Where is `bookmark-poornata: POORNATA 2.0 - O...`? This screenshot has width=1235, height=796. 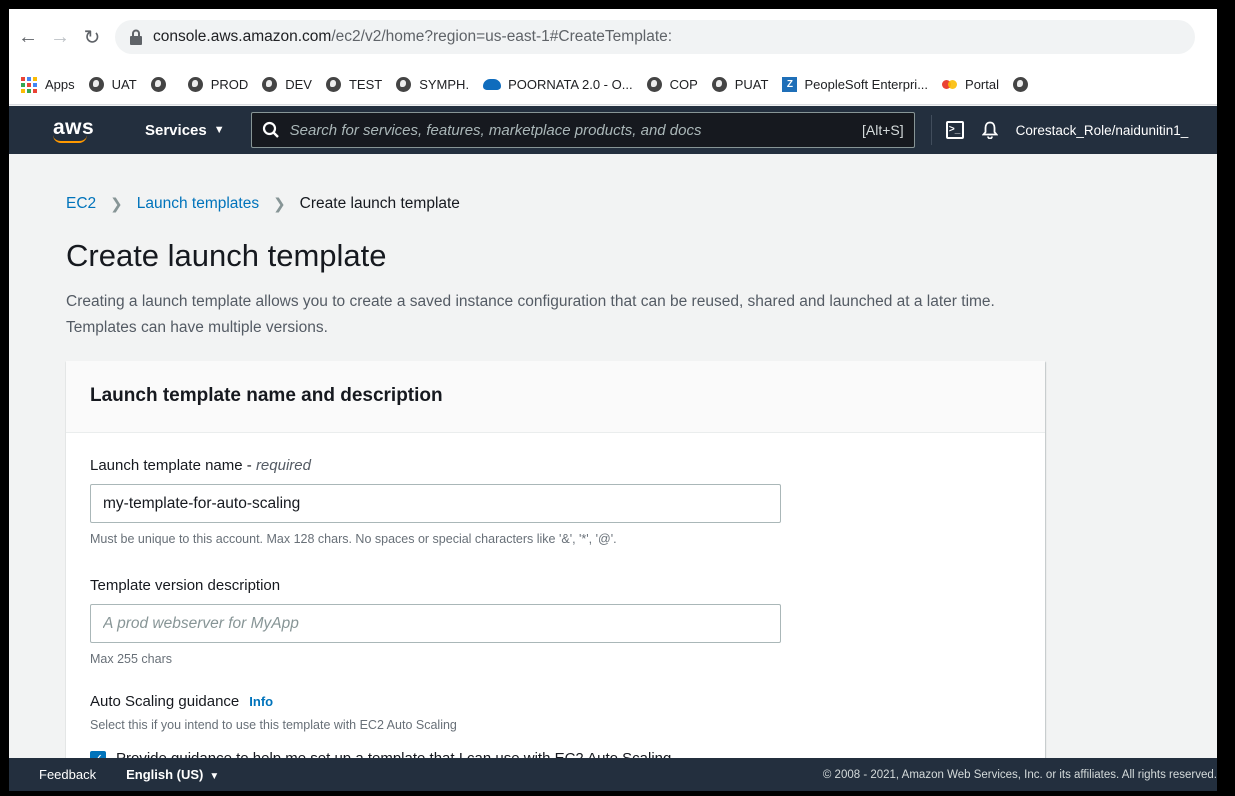
bookmark-poornata: POORNATA 2.0 - O... is located at coordinates (558, 84).